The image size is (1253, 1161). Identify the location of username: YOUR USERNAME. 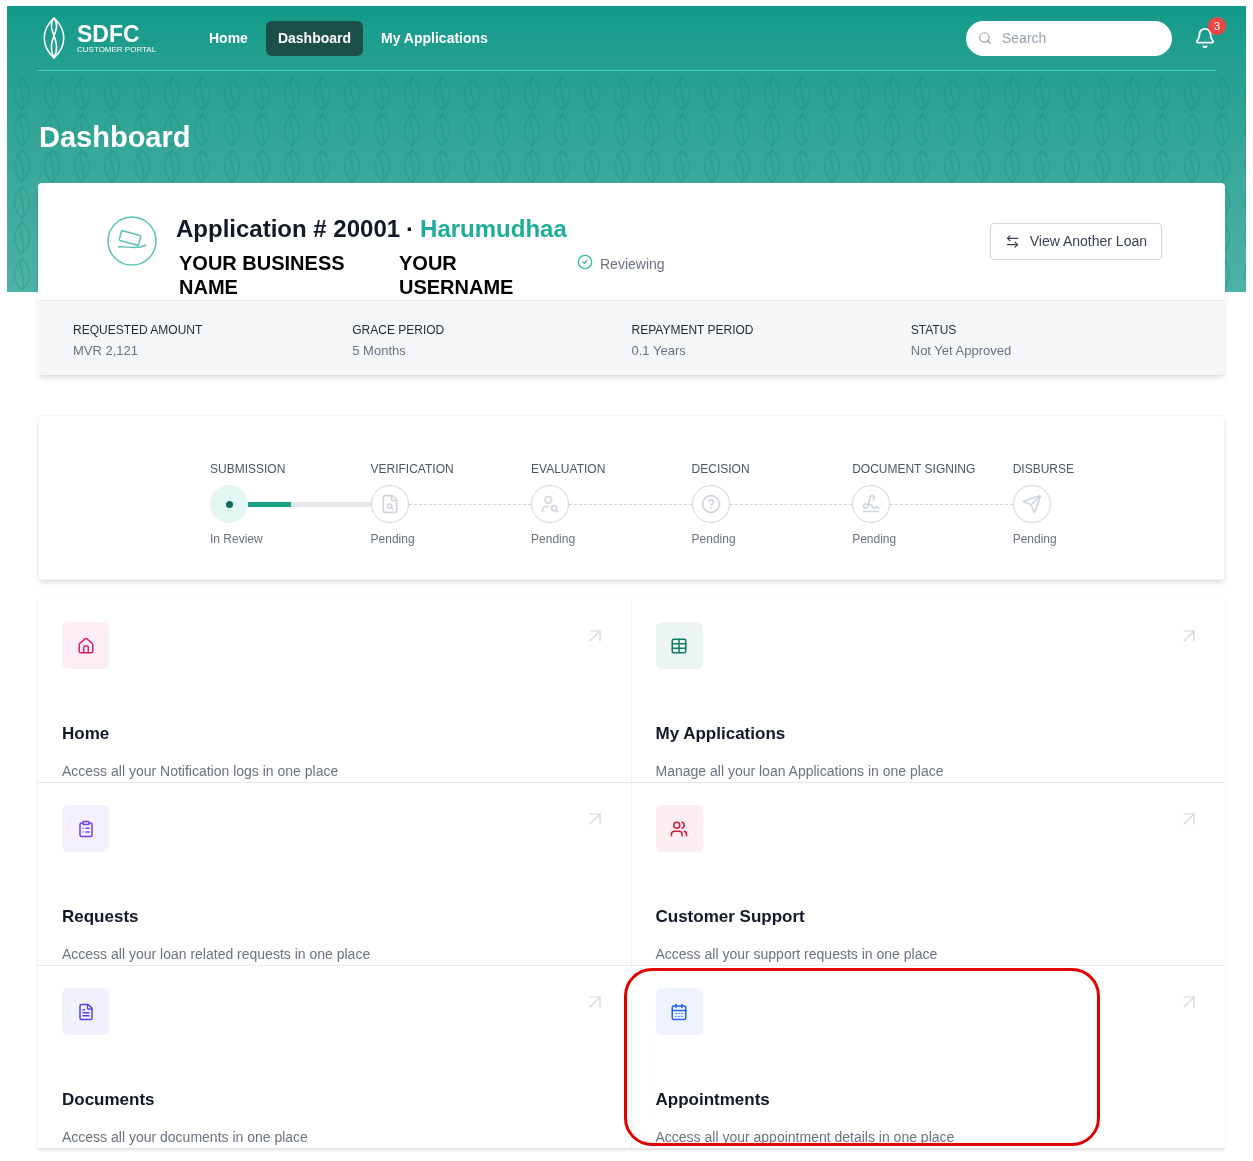
(457, 275).